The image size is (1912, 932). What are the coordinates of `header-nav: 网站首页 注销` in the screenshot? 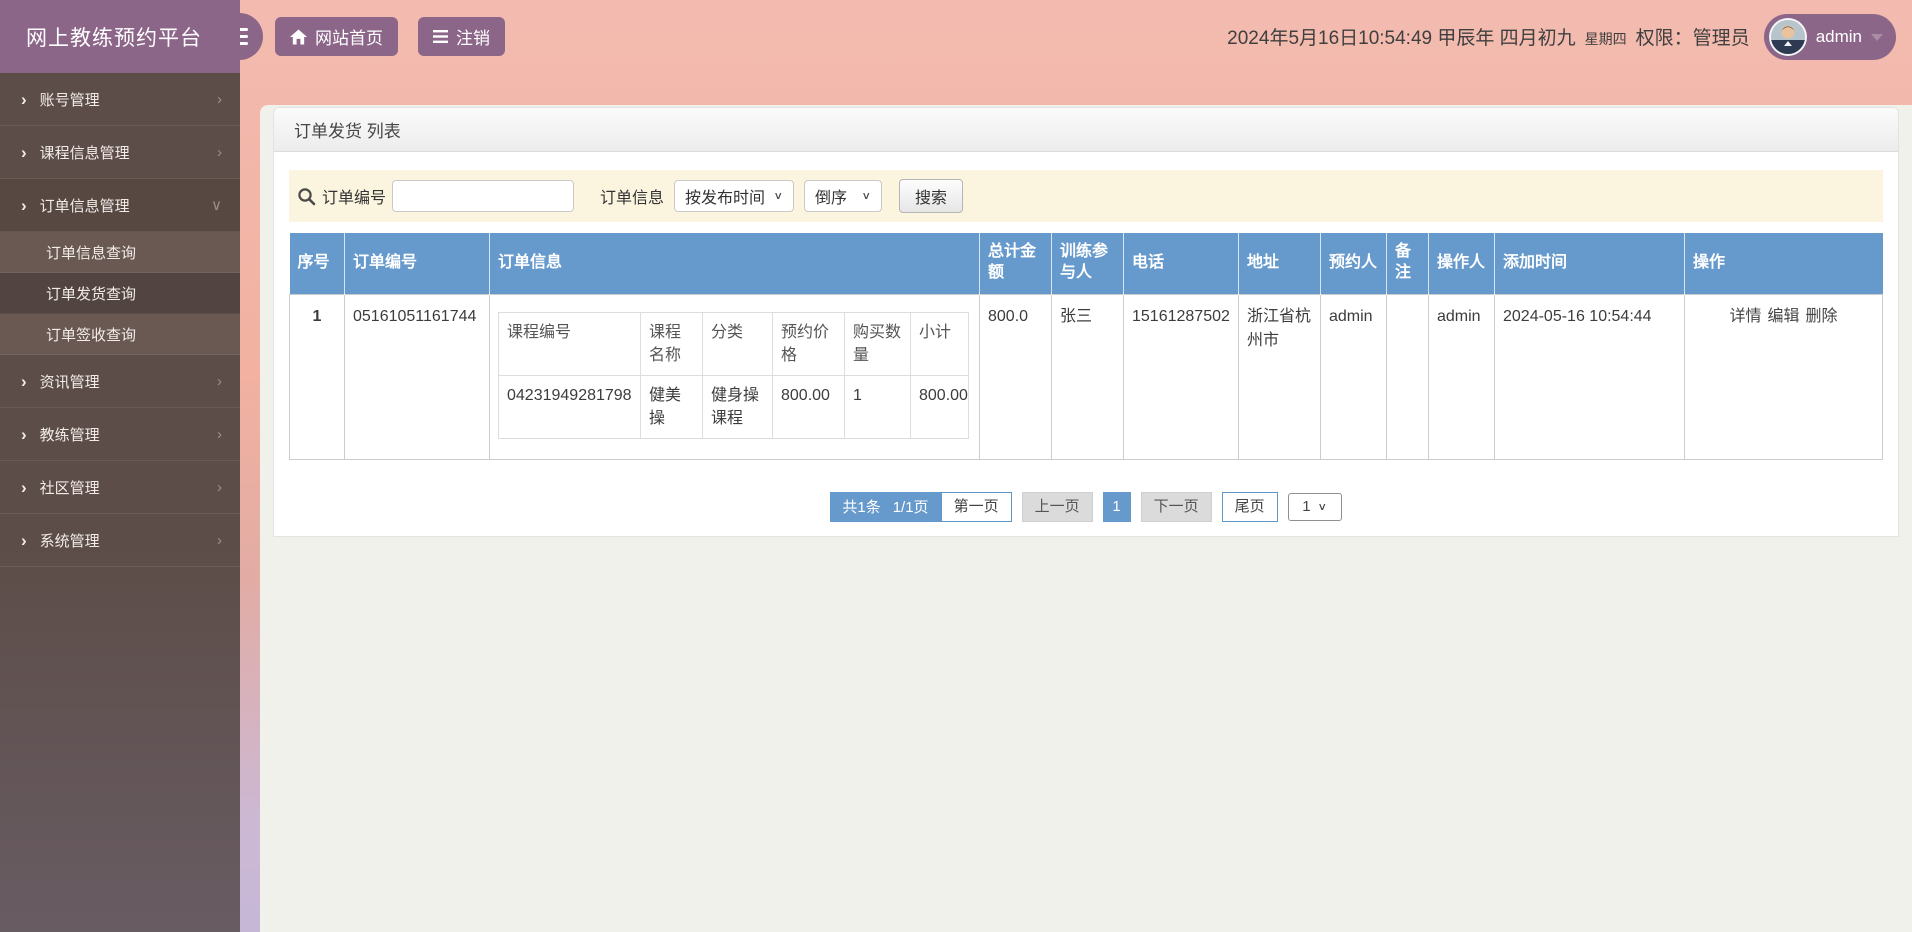 It's located at (390, 36).